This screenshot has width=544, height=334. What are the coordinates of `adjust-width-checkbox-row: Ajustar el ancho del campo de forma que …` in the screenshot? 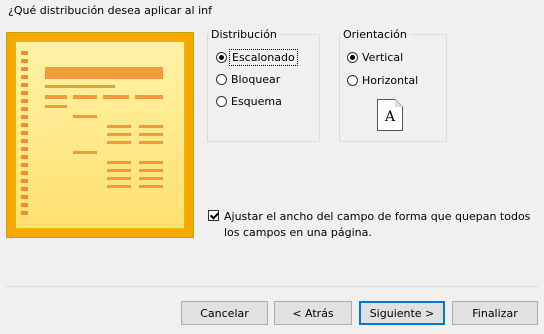 It's located at (373, 225).